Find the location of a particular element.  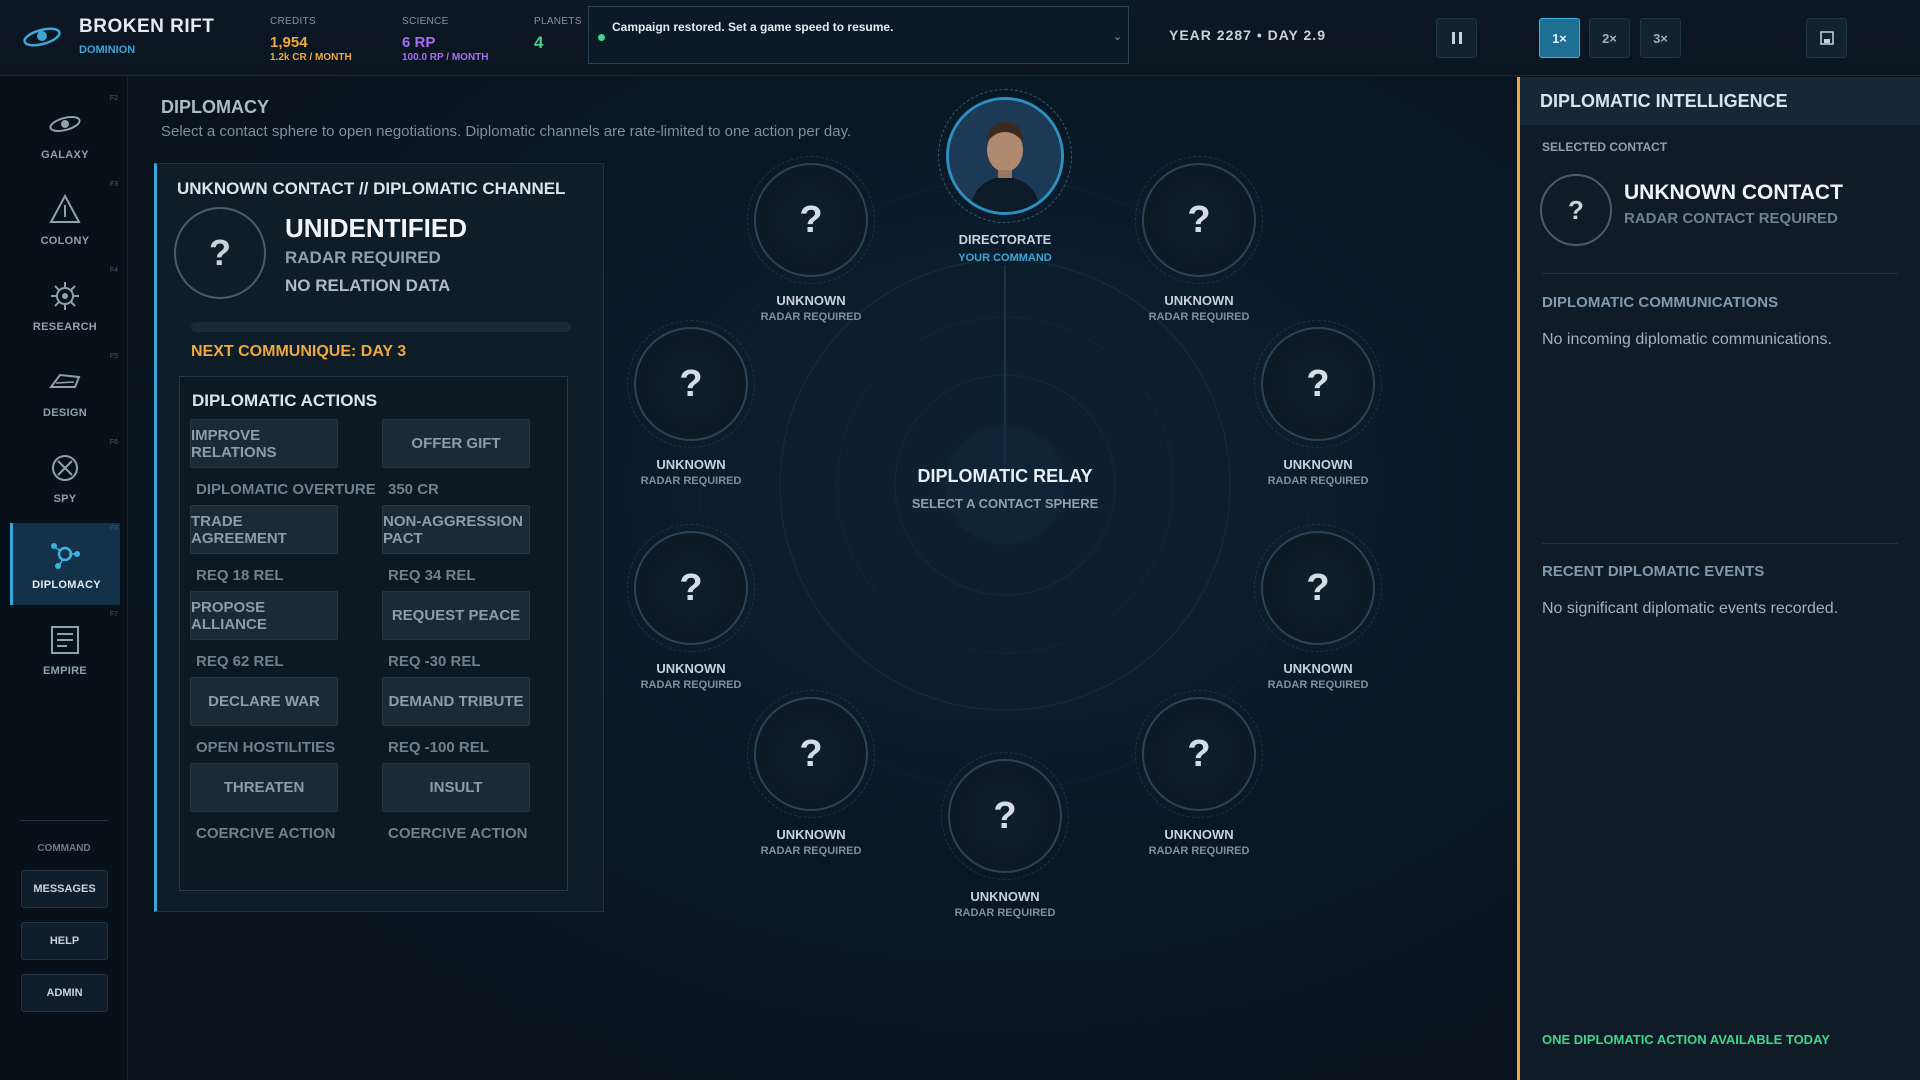

hotkey-label: F2 is located at coordinates (113, 98).